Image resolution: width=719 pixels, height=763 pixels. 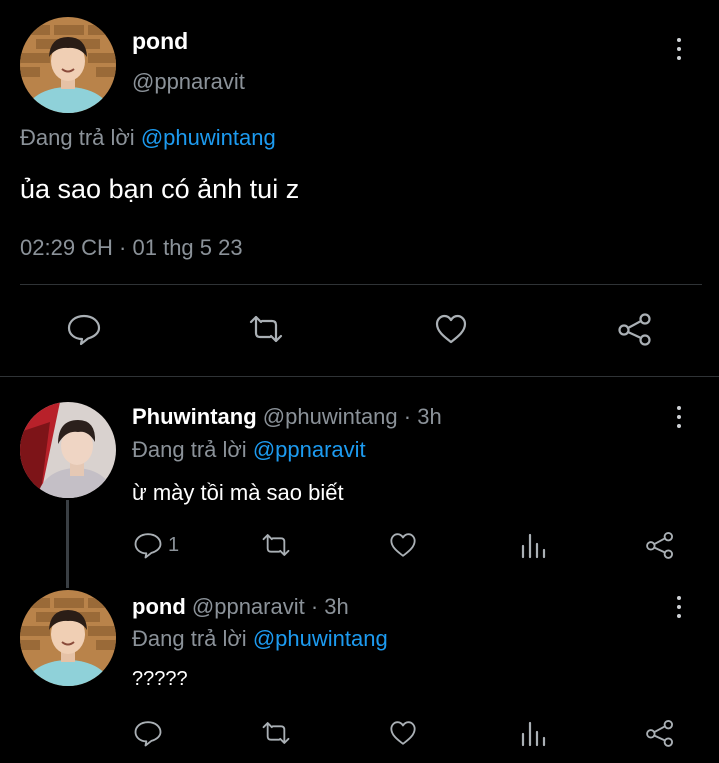 What do you see at coordinates (249, 450) in the screenshot?
I see `replying-to-line: Đang trả lời @ppnaravit` at bounding box center [249, 450].